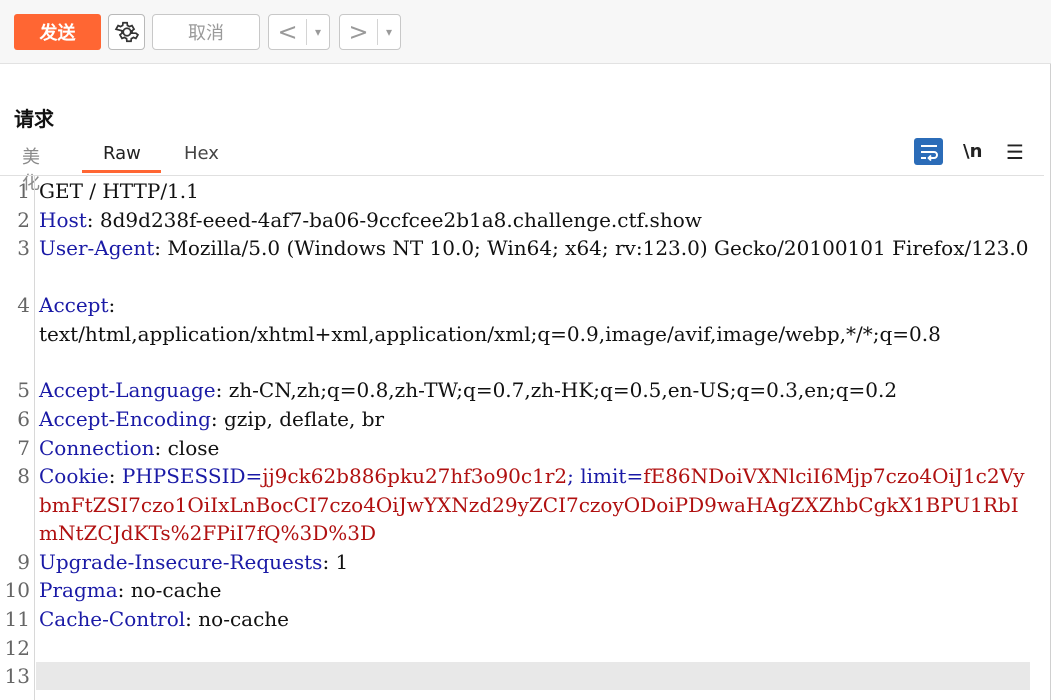 This screenshot has width=1051, height=700. What do you see at coordinates (359, 32) in the screenshot?
I see `forward-arrow-icon: >` at bounding box center [359, 32].